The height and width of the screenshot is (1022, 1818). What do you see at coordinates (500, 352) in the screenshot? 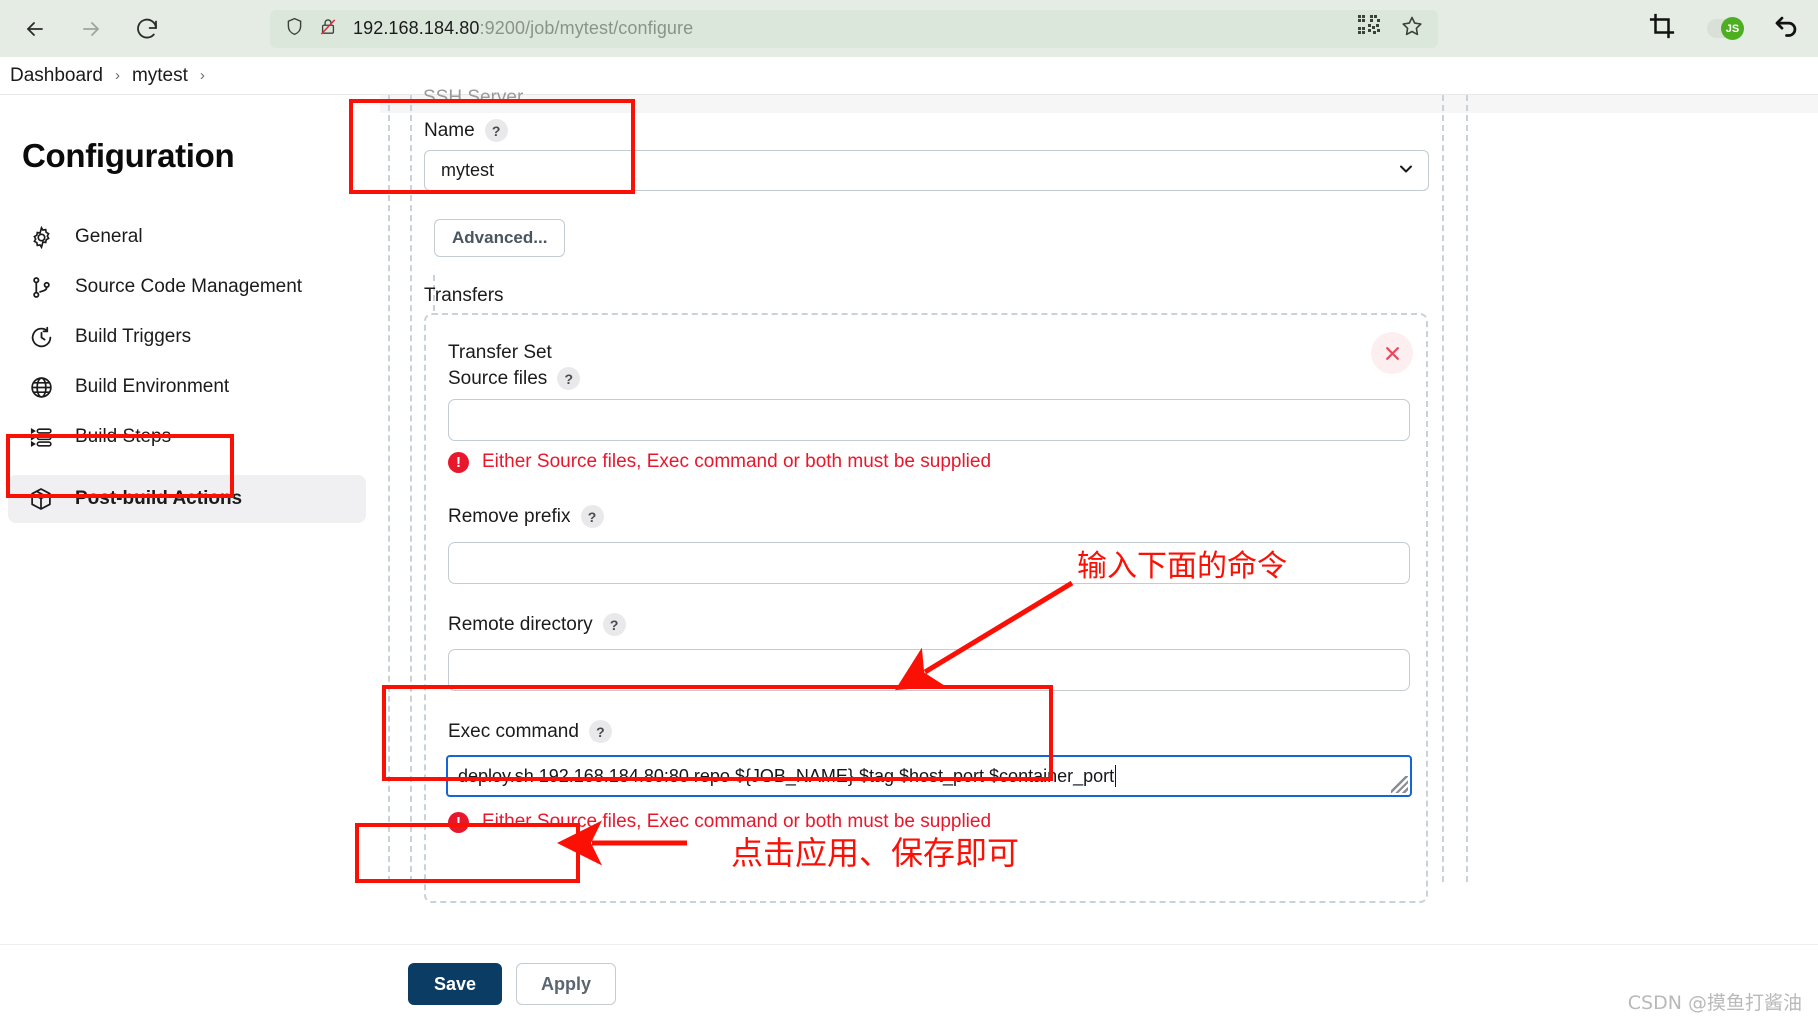
I see `transfer-set-heading: Transfer Set` at bounding box center [500, 352].